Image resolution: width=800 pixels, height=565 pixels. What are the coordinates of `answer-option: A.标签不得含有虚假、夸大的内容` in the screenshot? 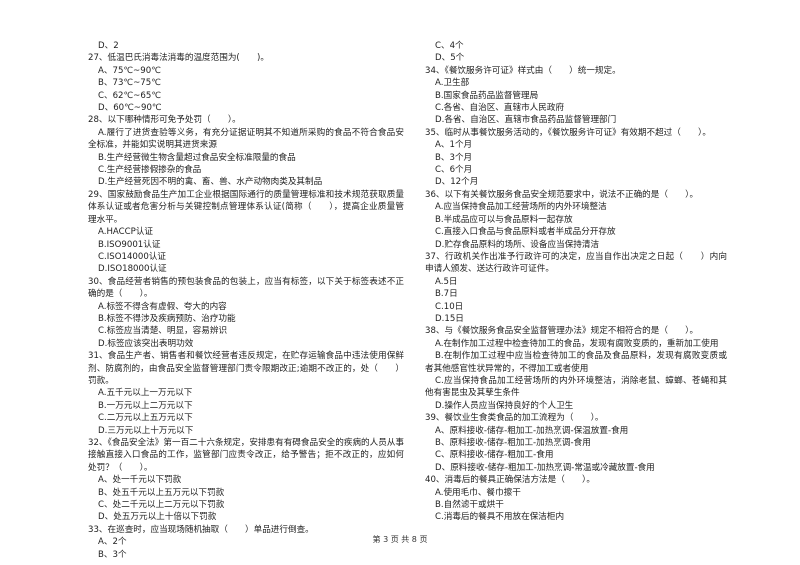 It's located at (162, 306).